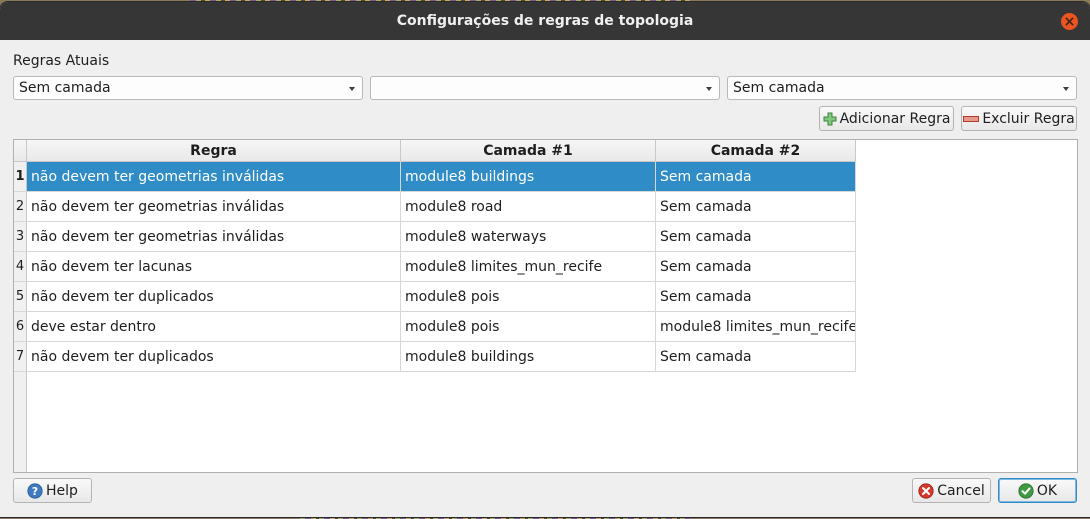 This screenshot has height=519, width=1090. I want to click on rule-cell: não devem ter lacunas, so click(214, 267).